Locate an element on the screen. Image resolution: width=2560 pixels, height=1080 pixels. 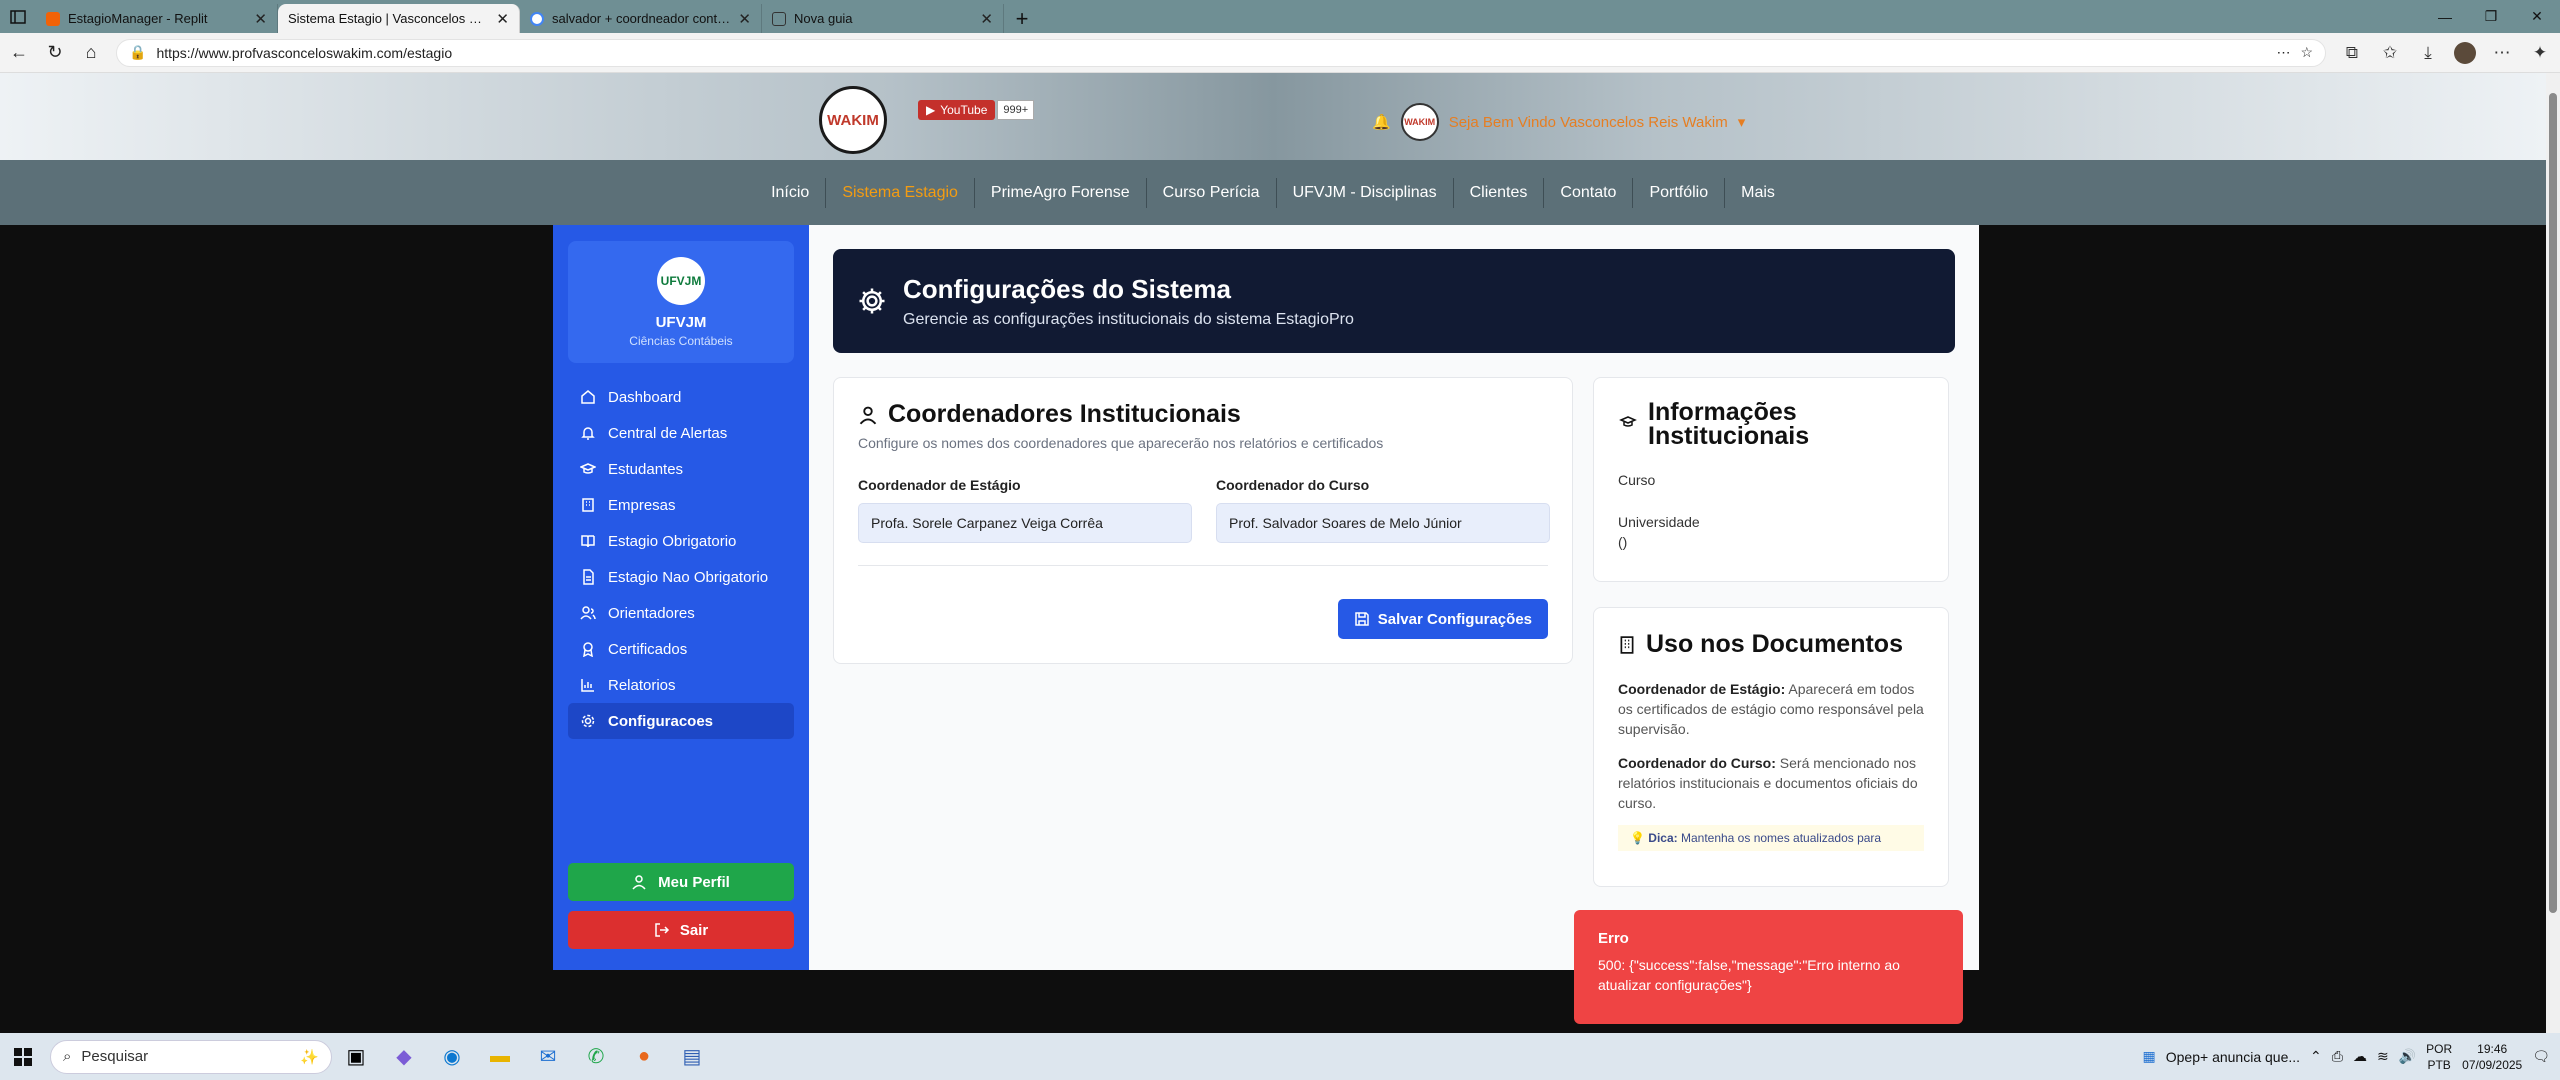
sidebar-item-certificados: Certificados is located at coordinates (681, 649).